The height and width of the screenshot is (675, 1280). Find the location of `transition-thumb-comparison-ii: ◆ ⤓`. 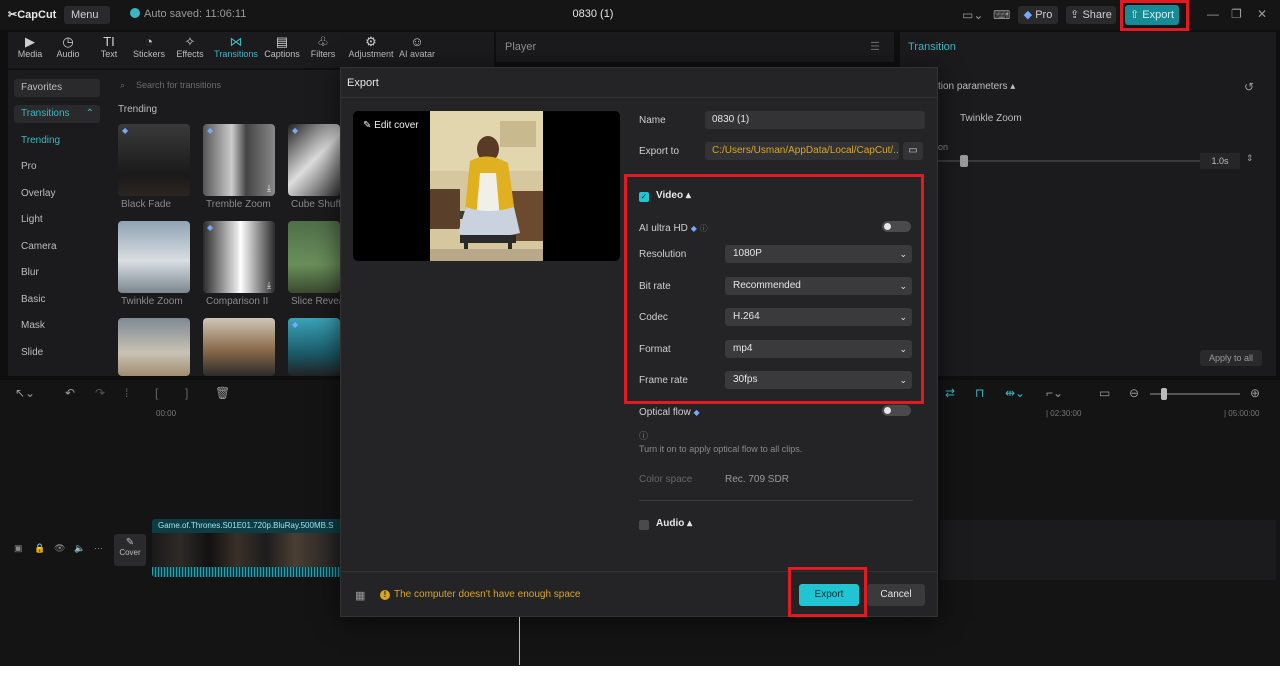

transition-thumb-comparison-ii: ◆ ⤓ is located at coordinates (239, 257).